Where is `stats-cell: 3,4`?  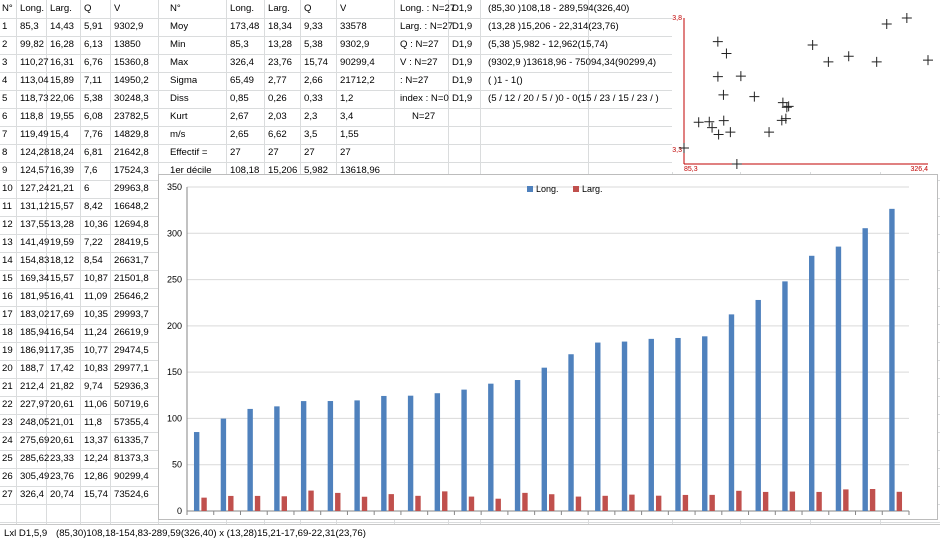
stats-cell: 3,4 is located at coordinates (346, 117).